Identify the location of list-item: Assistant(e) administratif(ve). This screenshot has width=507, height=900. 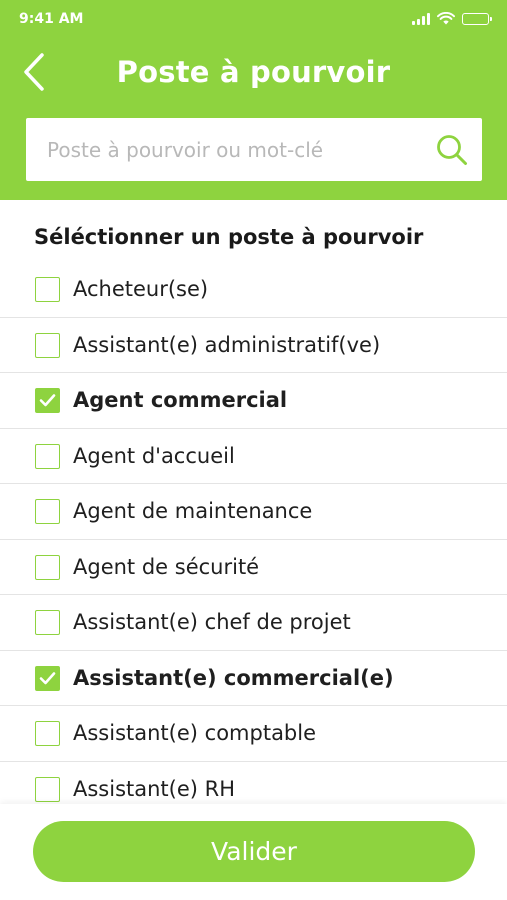
(253, 345).